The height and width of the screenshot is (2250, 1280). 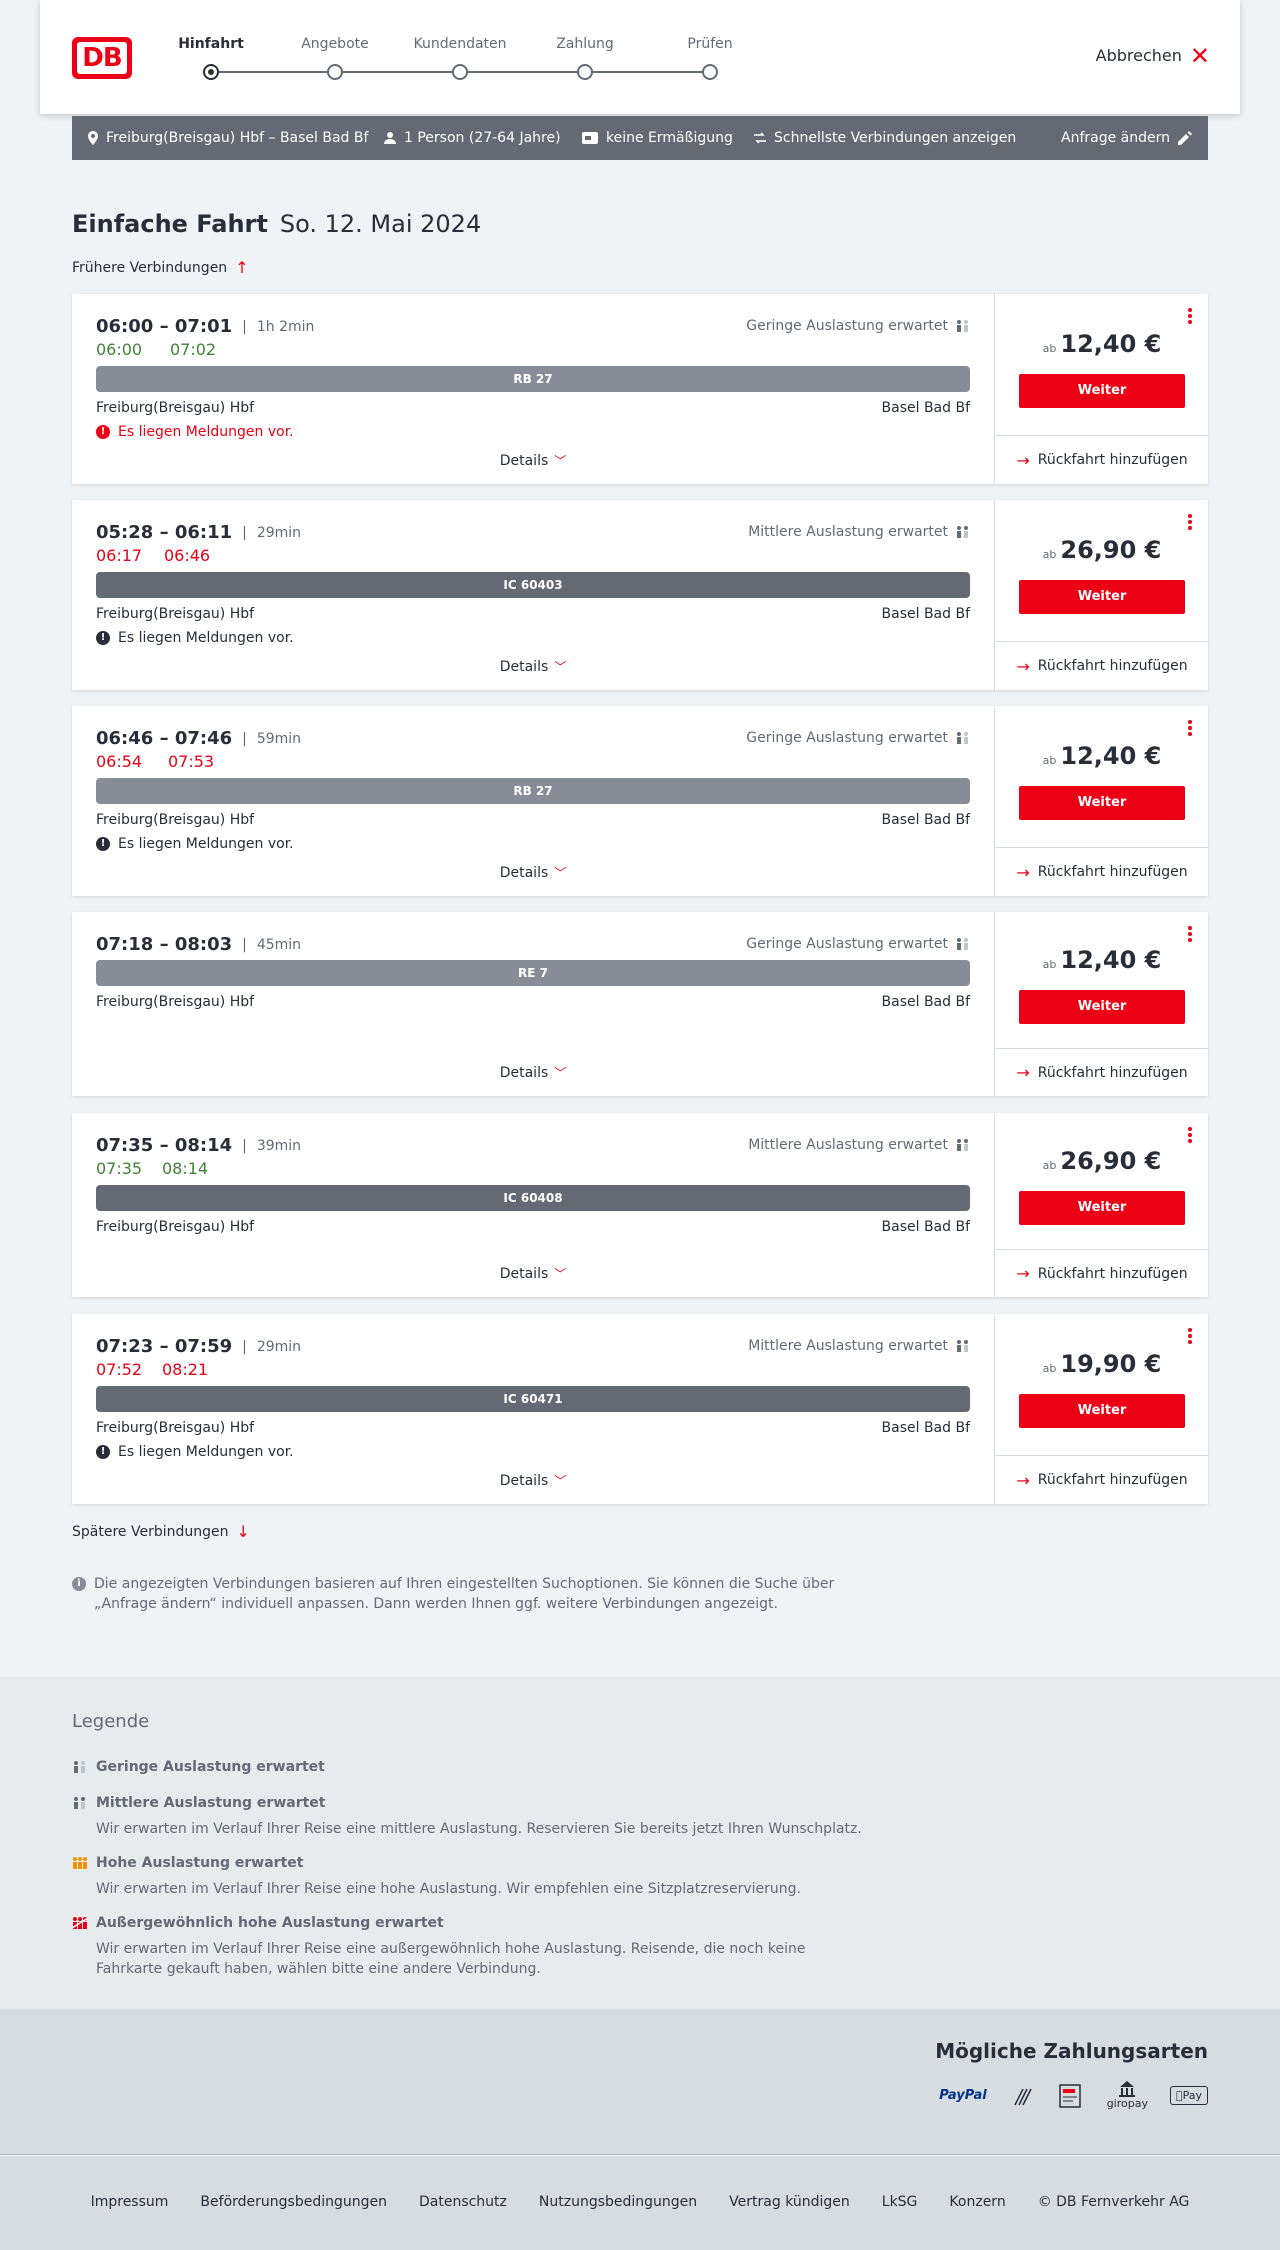 What do you see at coordinates (1127, 2095) in the screenshot?
I see `giropay-option: giropay` at bounding box center [1127, 2095].